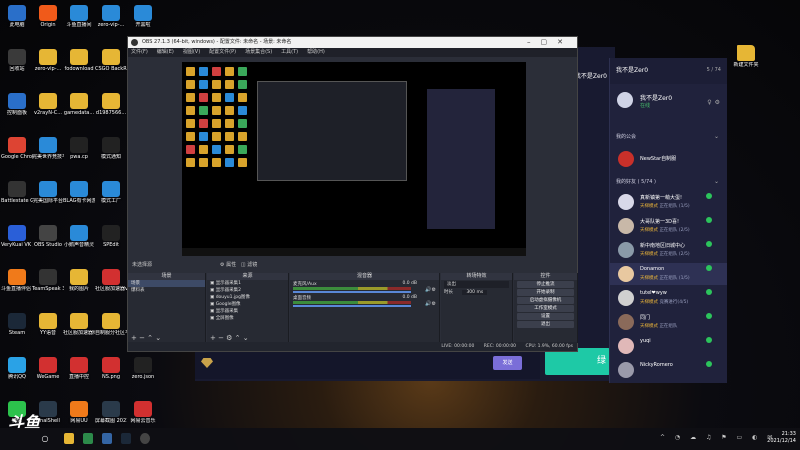 The height and width of the screenshot is (450, 800). Describe the element at coordinates (79, 151) in the screenshot. I see `desktop-icon: pwa.cp` at that location.